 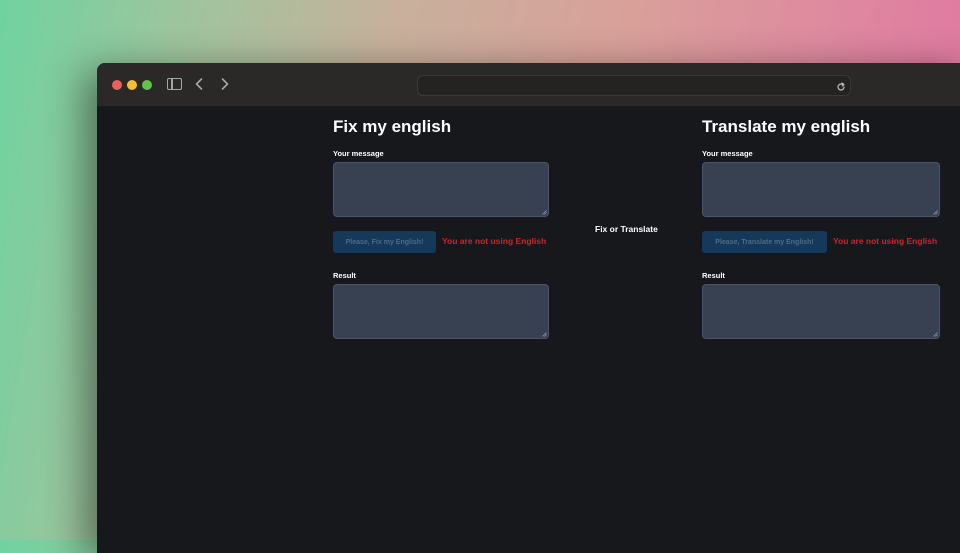 What do you see at coordinates (441, 311) in the screenshot?
I see `fix-result-textarea` at bounding box center [441, 311].